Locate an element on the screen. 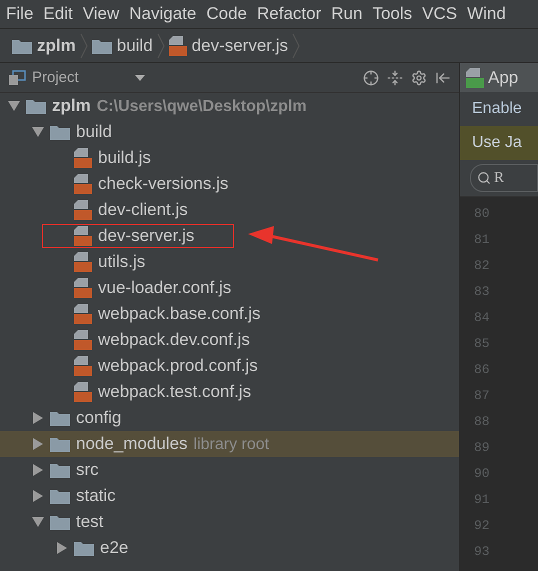 The width and height of the screenshot is (538, 571). project-icon is located at coordinates (17, 78).